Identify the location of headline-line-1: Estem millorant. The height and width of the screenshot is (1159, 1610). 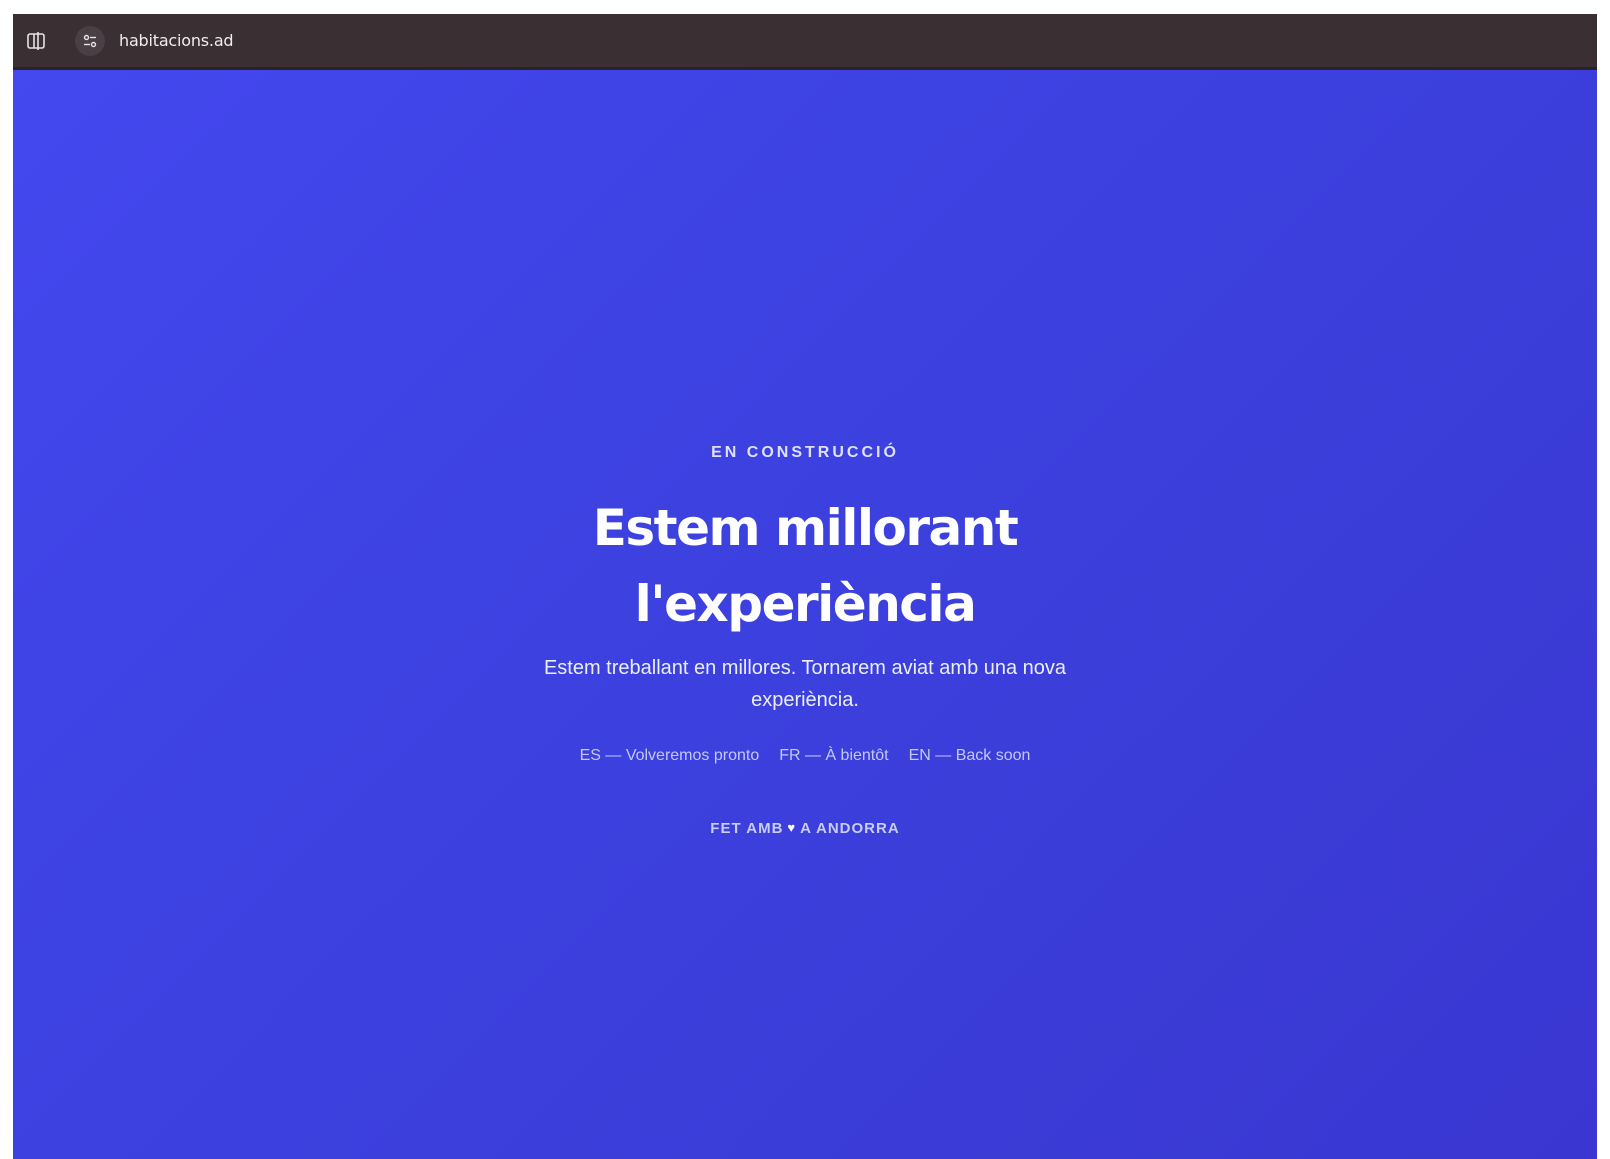
(805, 528).